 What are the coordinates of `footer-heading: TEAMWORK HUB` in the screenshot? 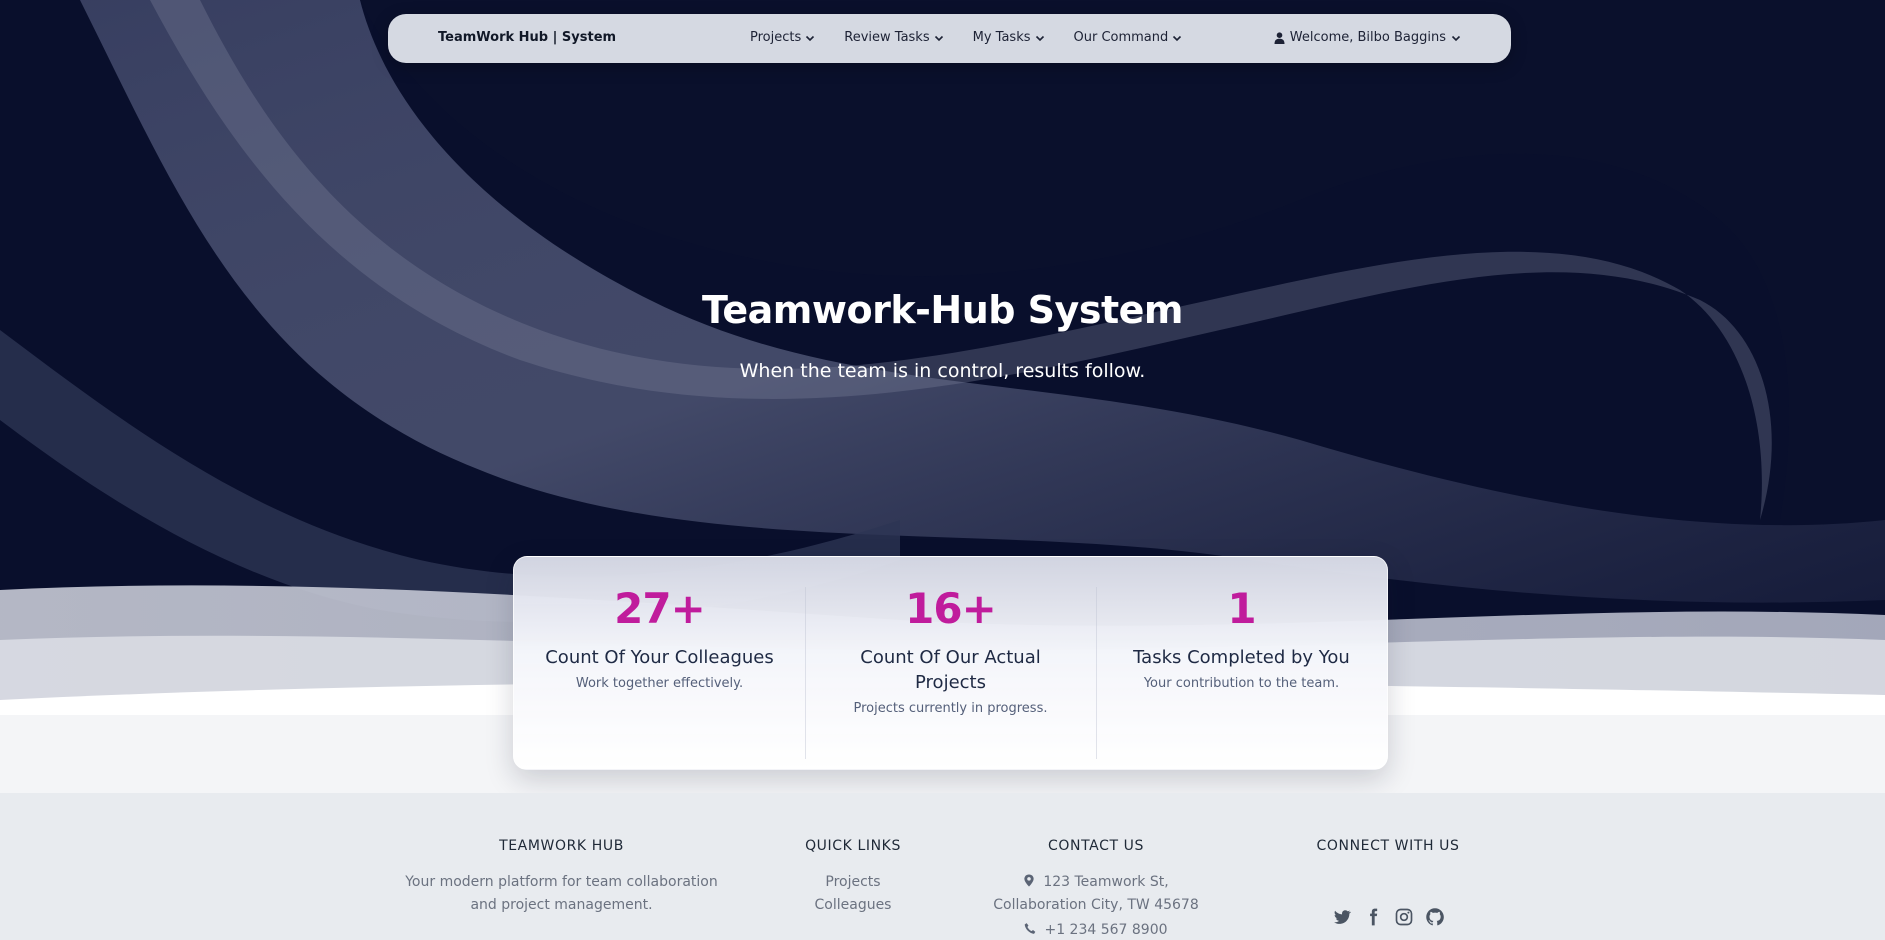 It's located at (561, 846).